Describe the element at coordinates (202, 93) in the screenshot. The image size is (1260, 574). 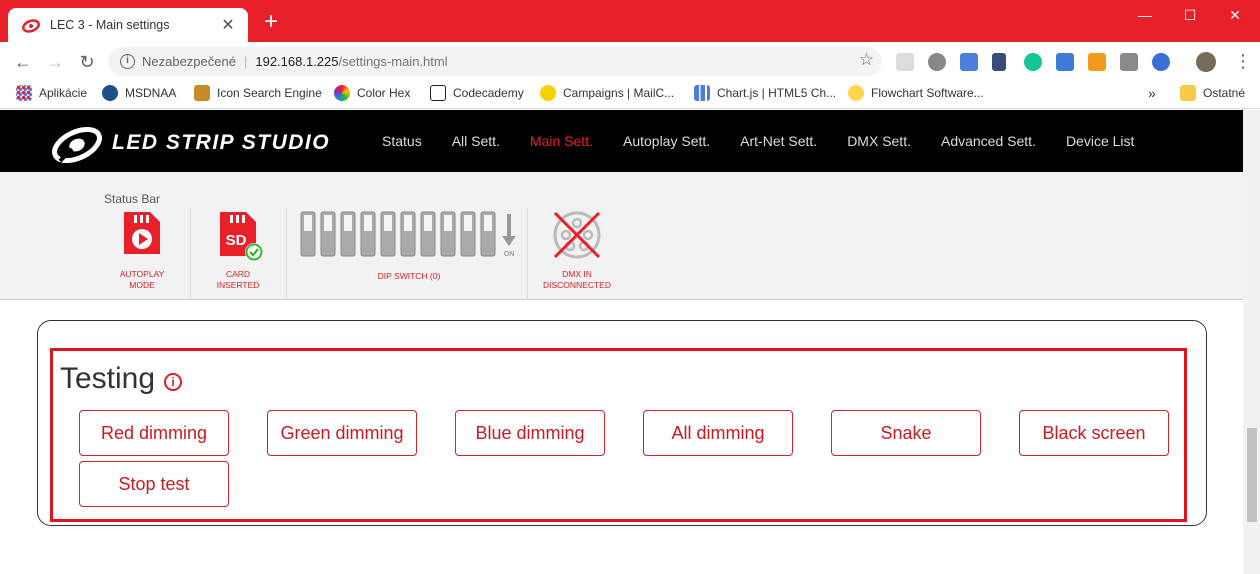
I see `icon-search-icon` at that location.